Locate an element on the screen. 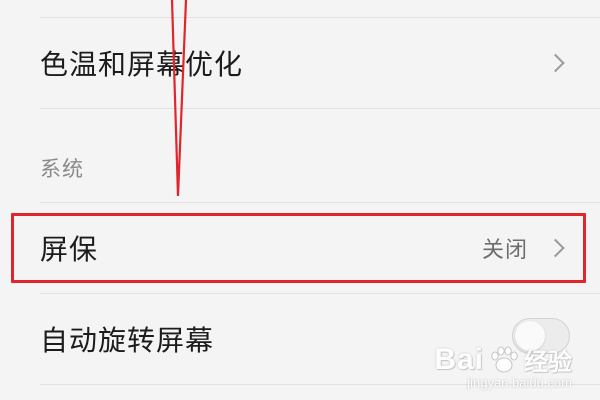 This screenshot has height=400, width=600. watermark-suffix: 经验 is located at coordinates (548, 362).